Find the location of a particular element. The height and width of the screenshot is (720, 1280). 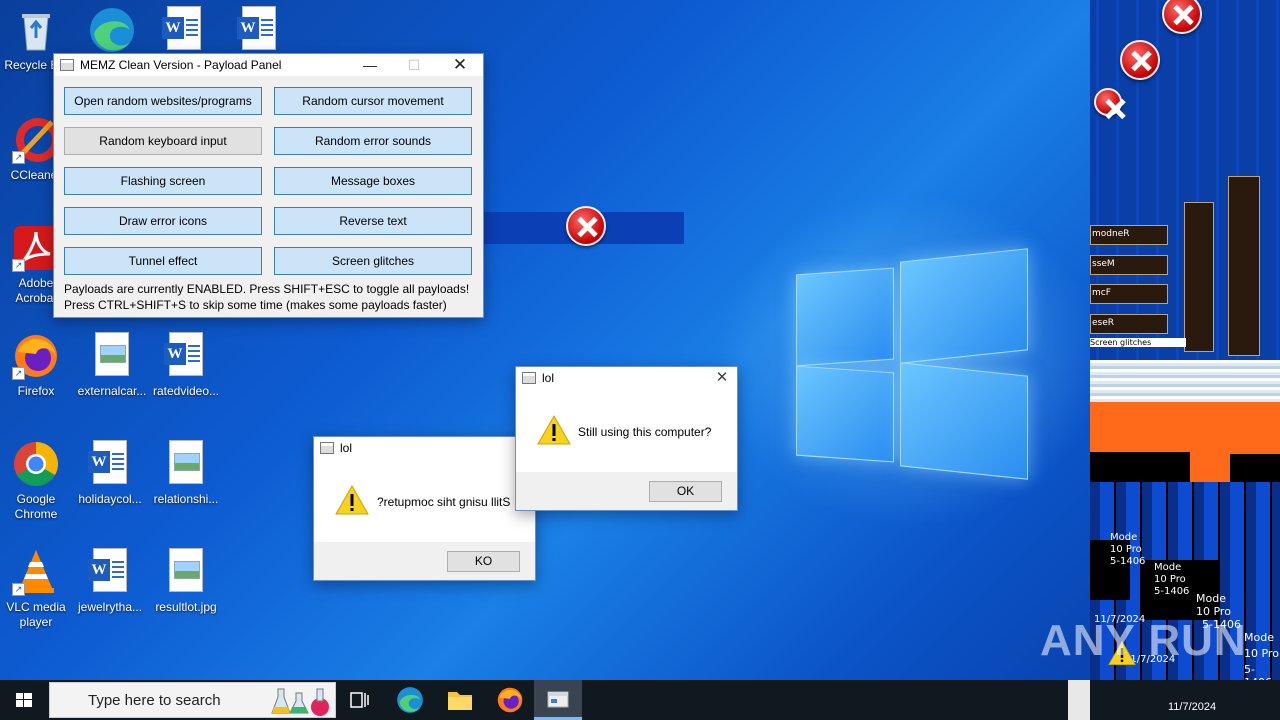

message-box-titlebar: lol is located at coordinates (424, 448).